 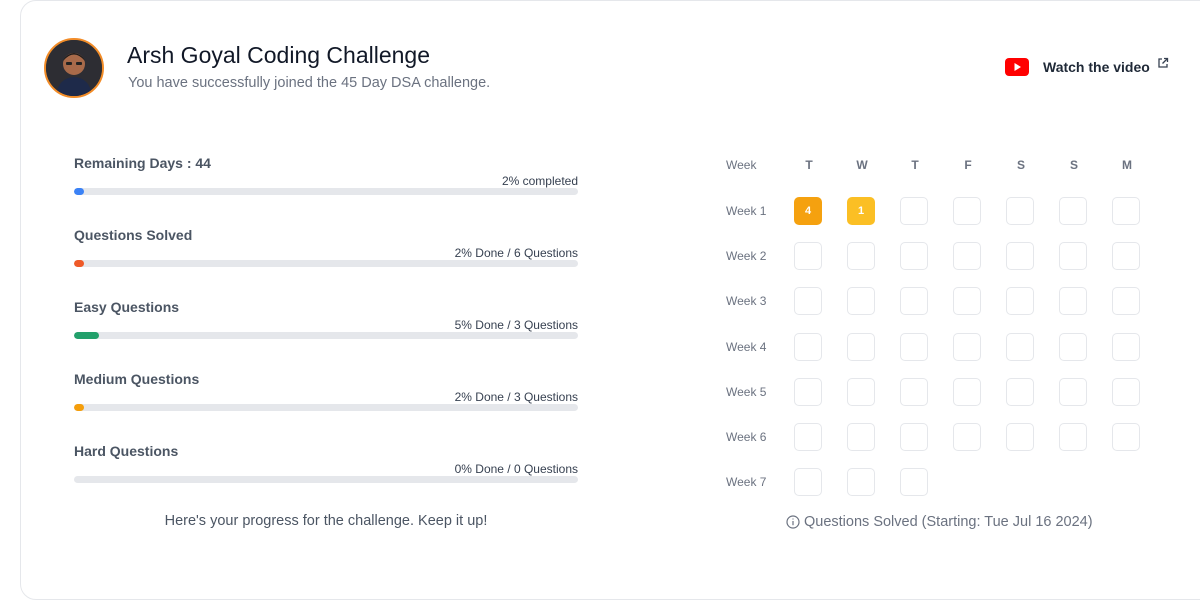 I want to click on watch-video-label: Watch the video, so click(x=1096, y=67).